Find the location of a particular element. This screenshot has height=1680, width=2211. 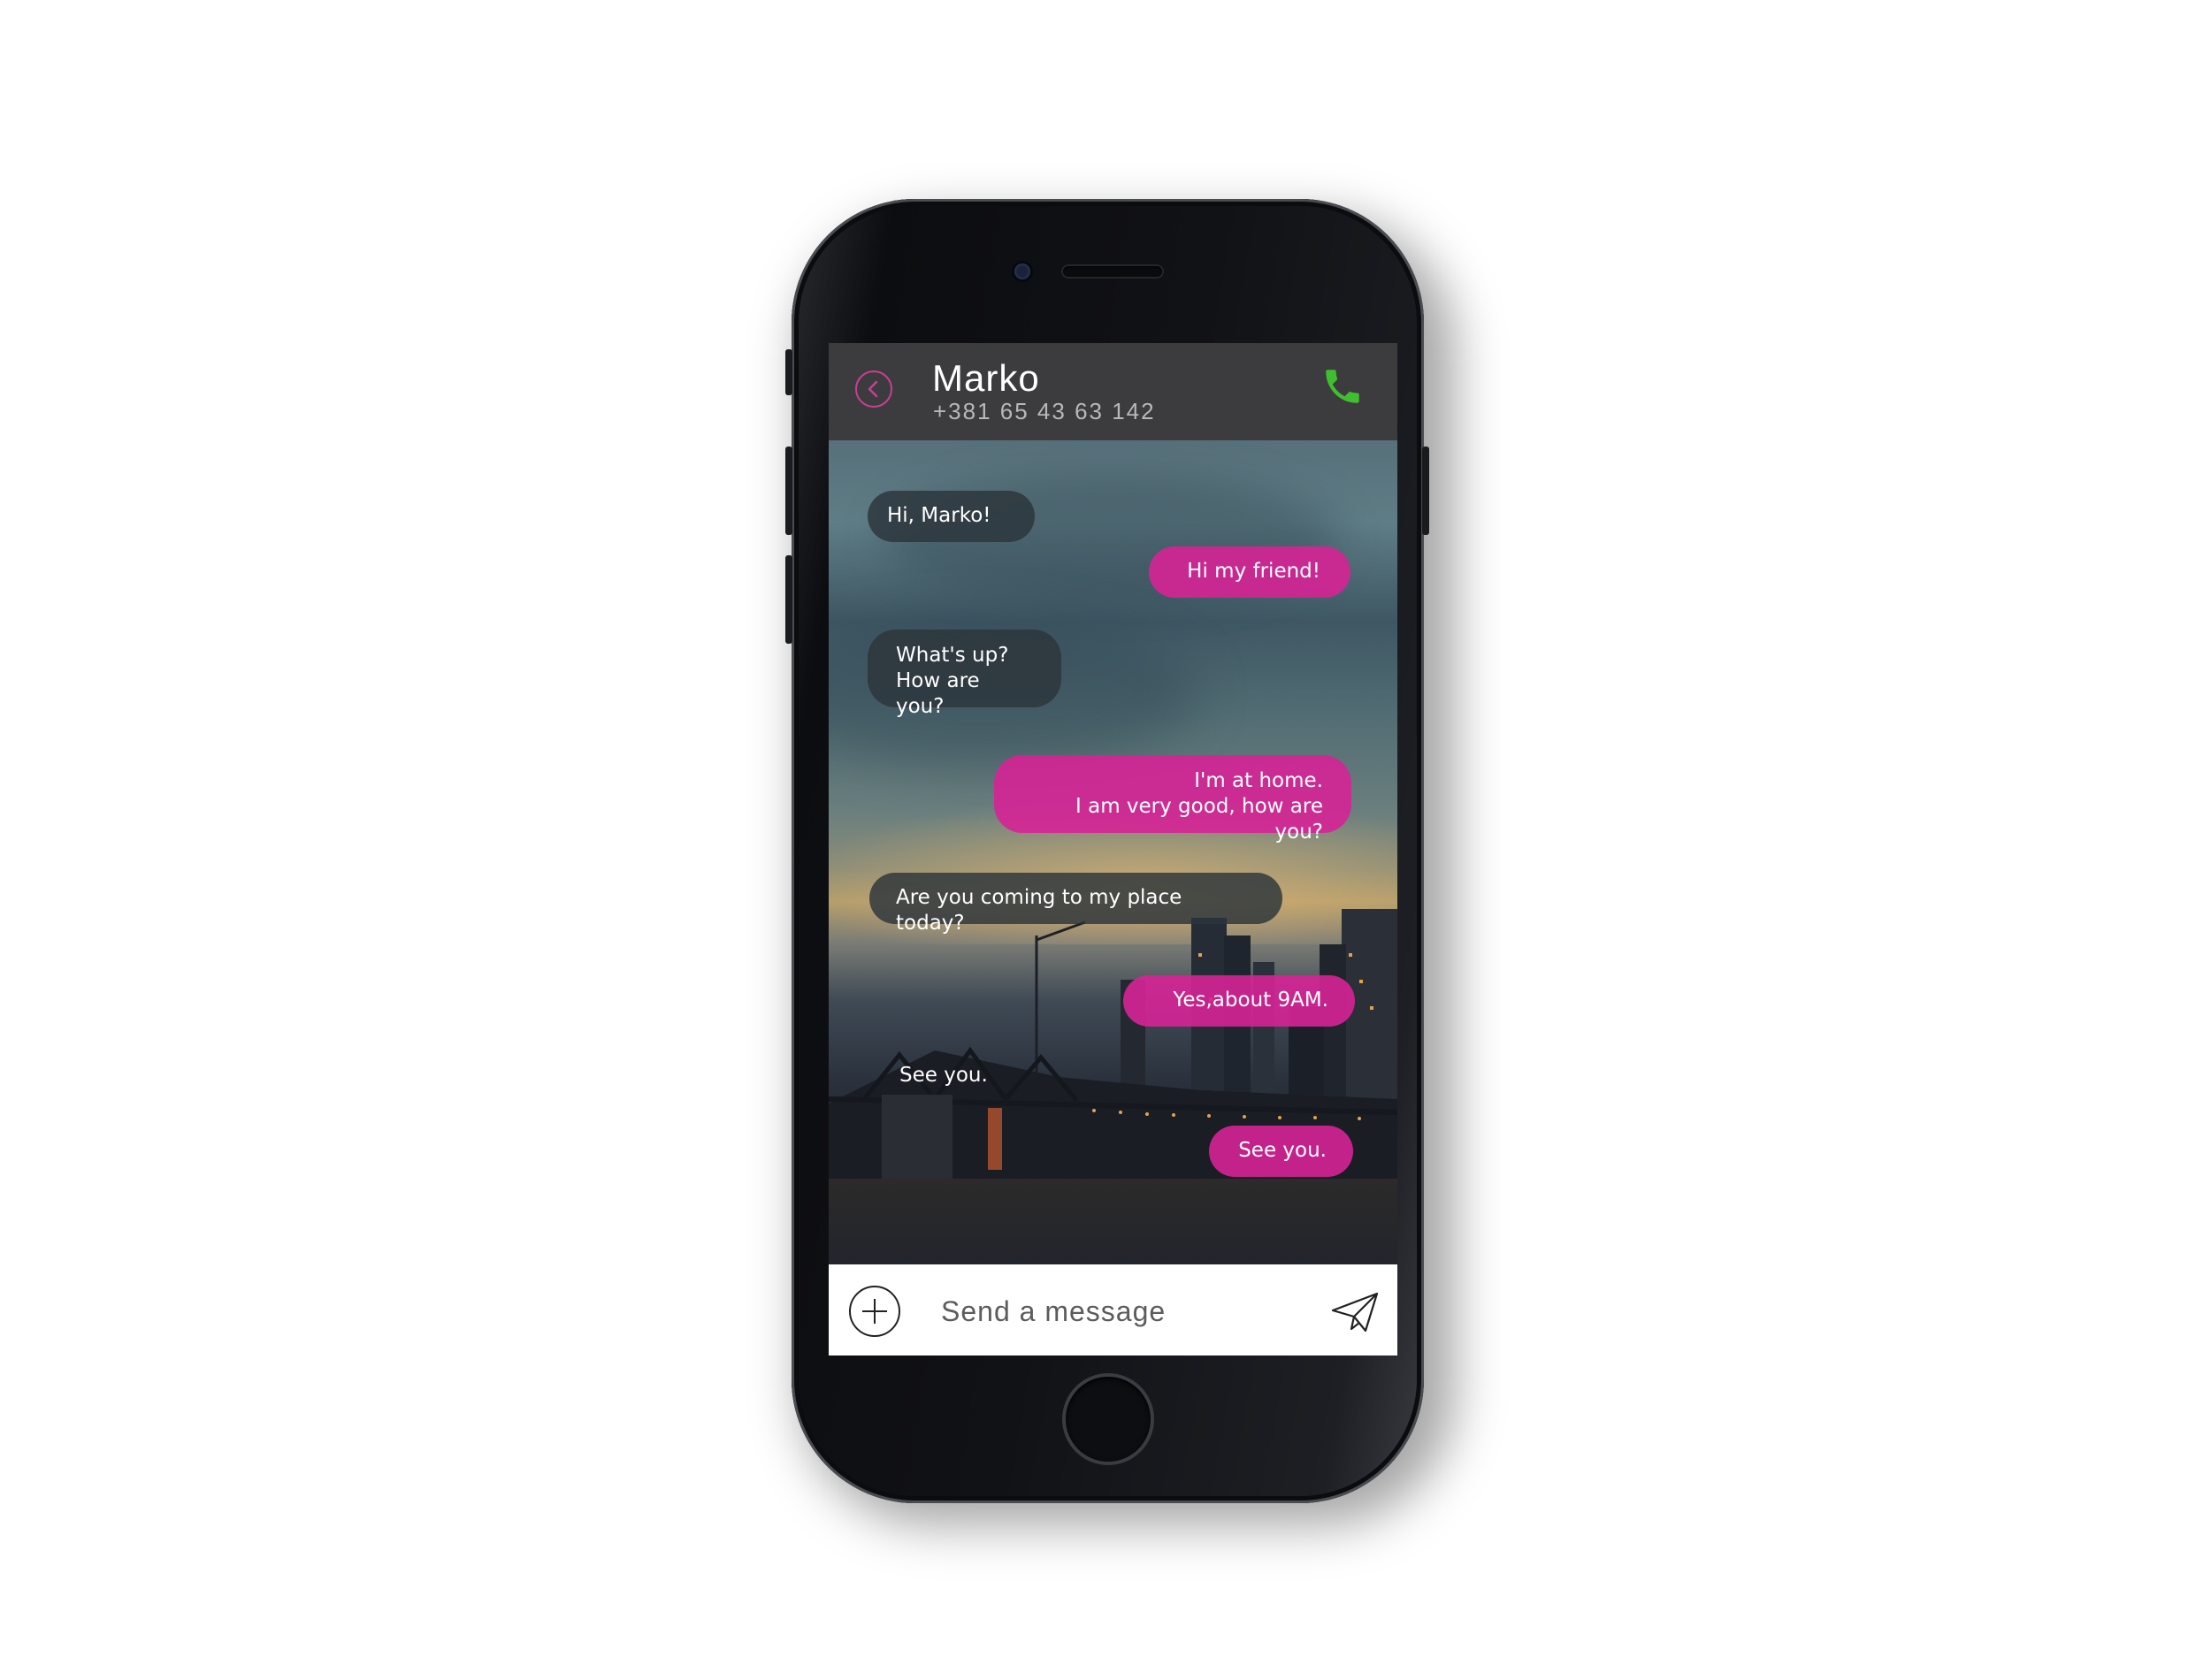

message-outgoing: See you. is located at coordinates (1281, 1151).